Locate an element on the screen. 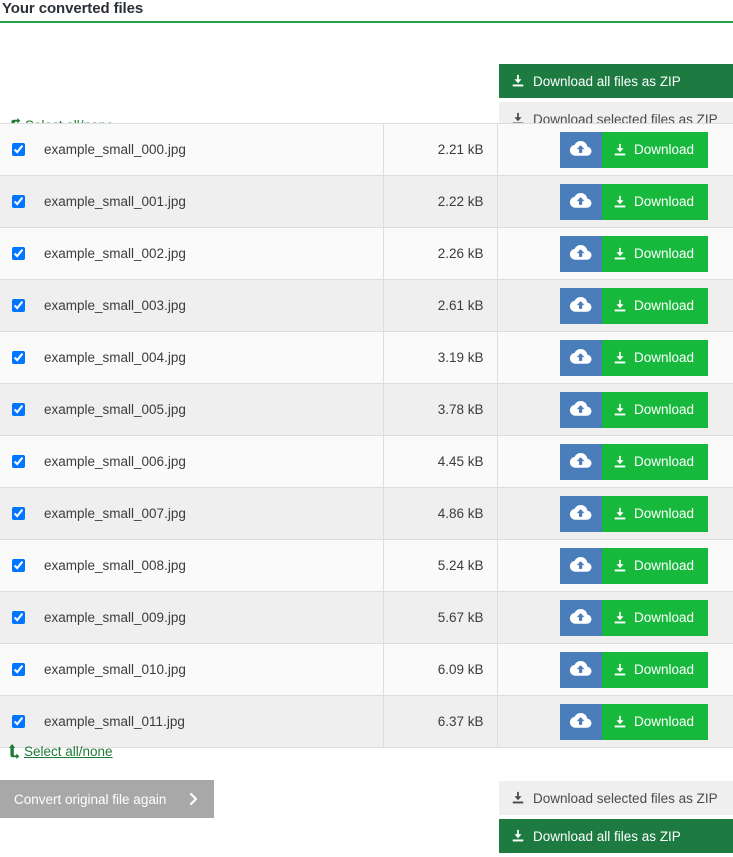 This screenshot has height=857, width=733. file-size-label: 2.26 kB is located at coordinates (460, 253).